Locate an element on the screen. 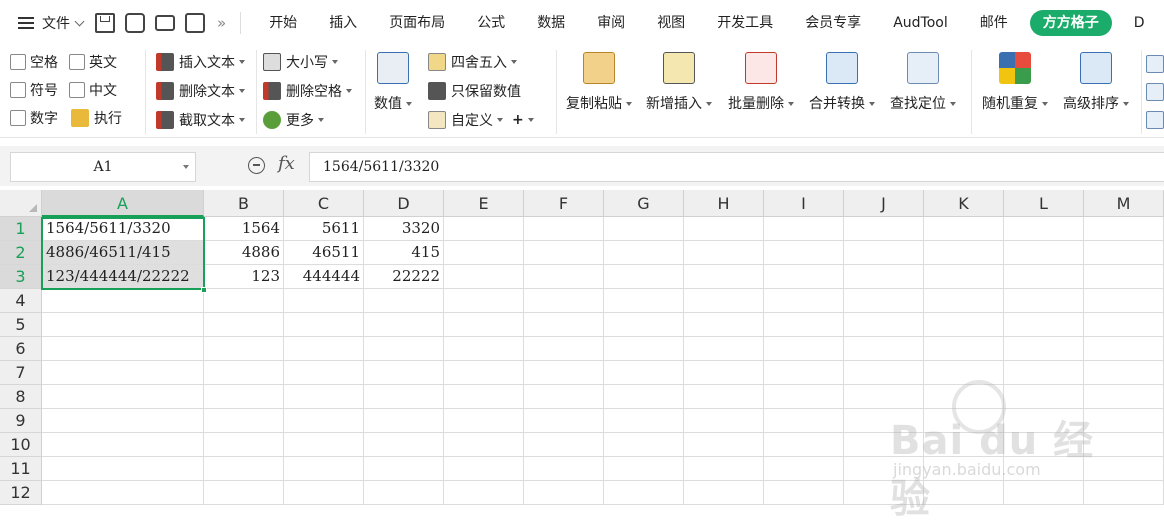  cell-e8 is located at coordinates (484, 397).